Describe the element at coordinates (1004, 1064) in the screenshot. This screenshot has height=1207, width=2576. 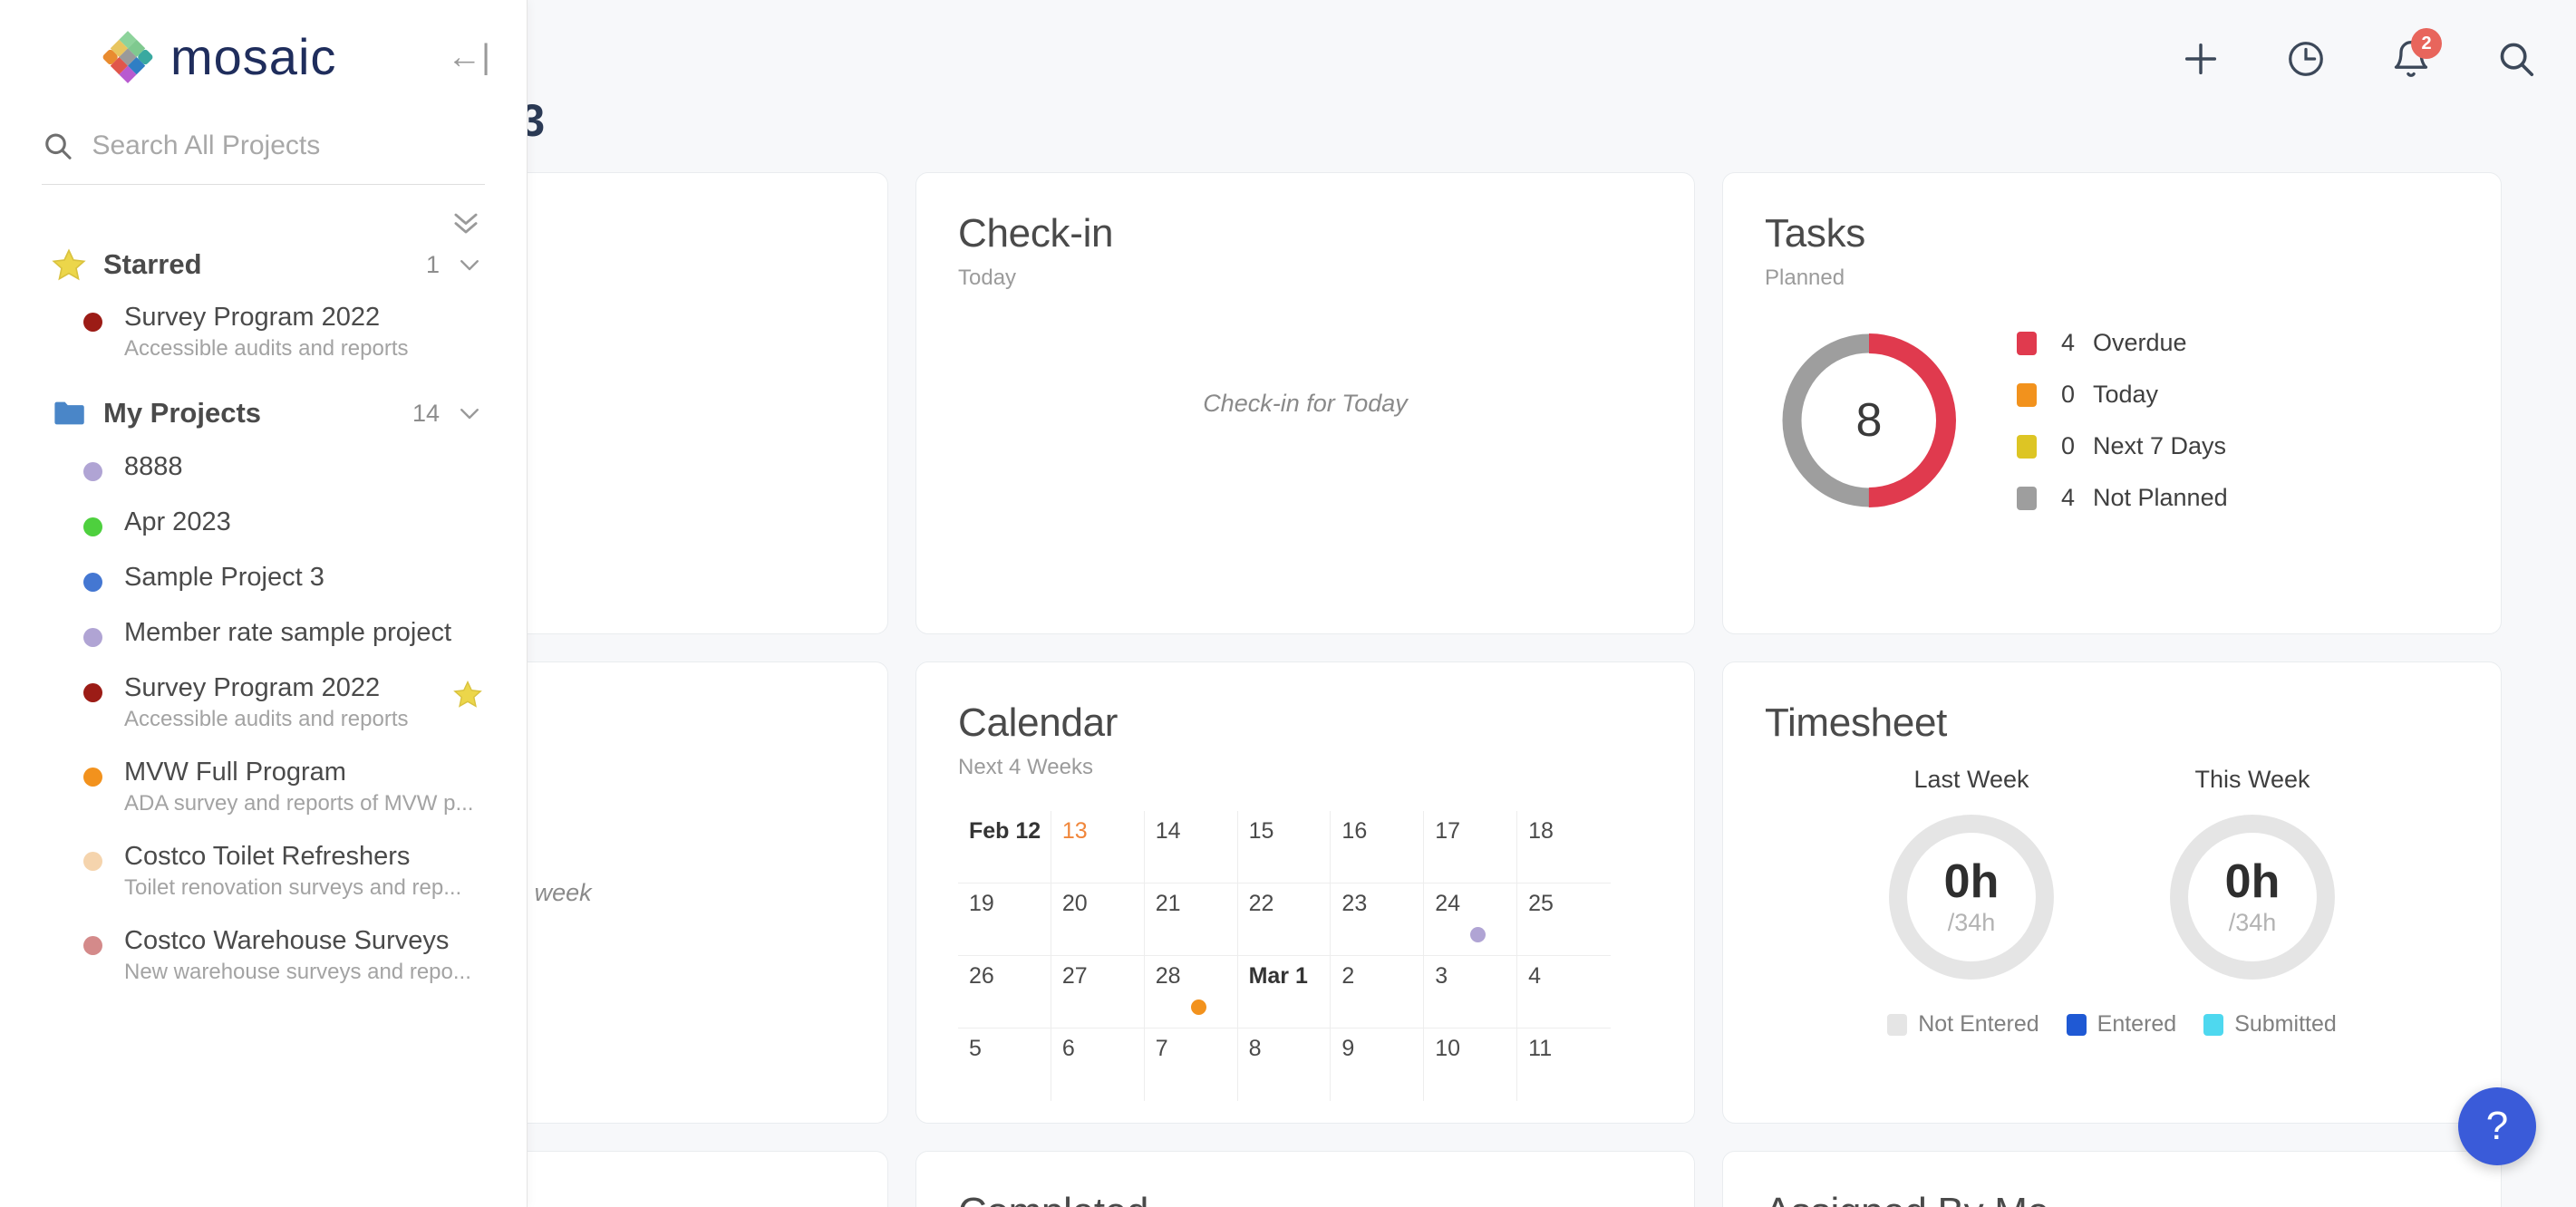
I see `calendar-day-cell: 5` at that location.